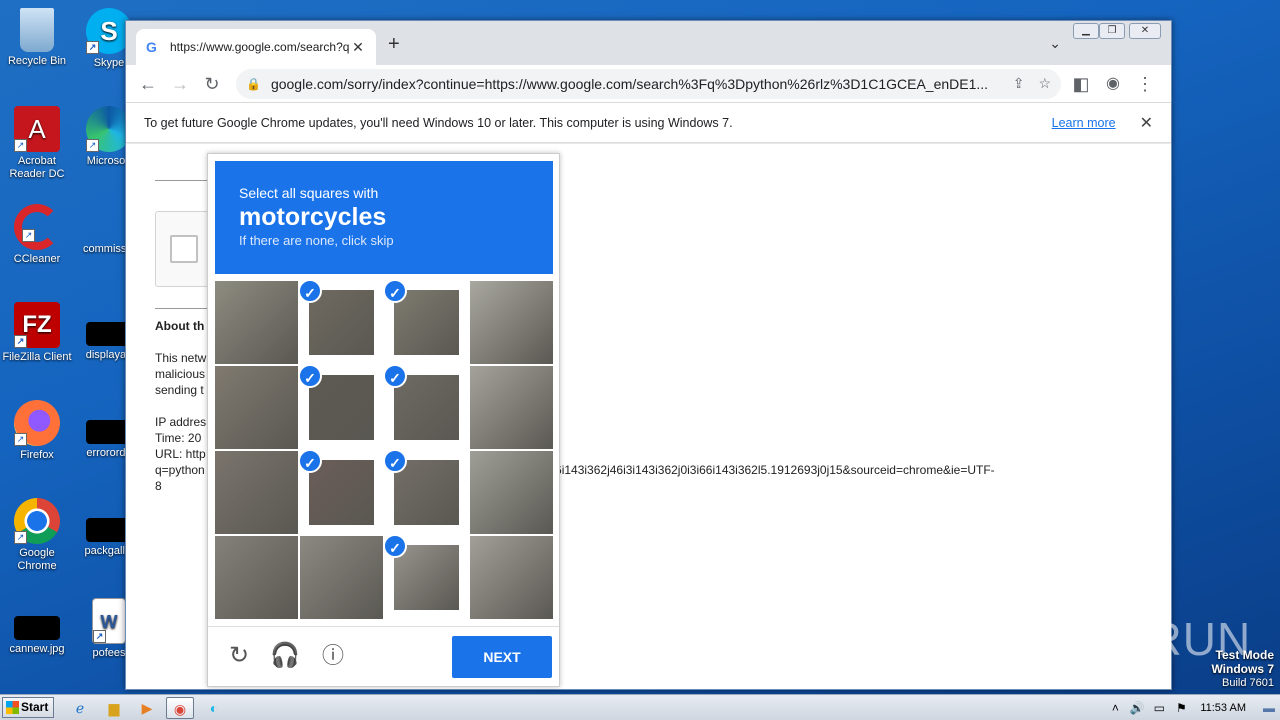  What do you see at coordinates (151, 47) in the screenshot?
I see `google-favicon-icon: G` at bounding box center [151, 47].